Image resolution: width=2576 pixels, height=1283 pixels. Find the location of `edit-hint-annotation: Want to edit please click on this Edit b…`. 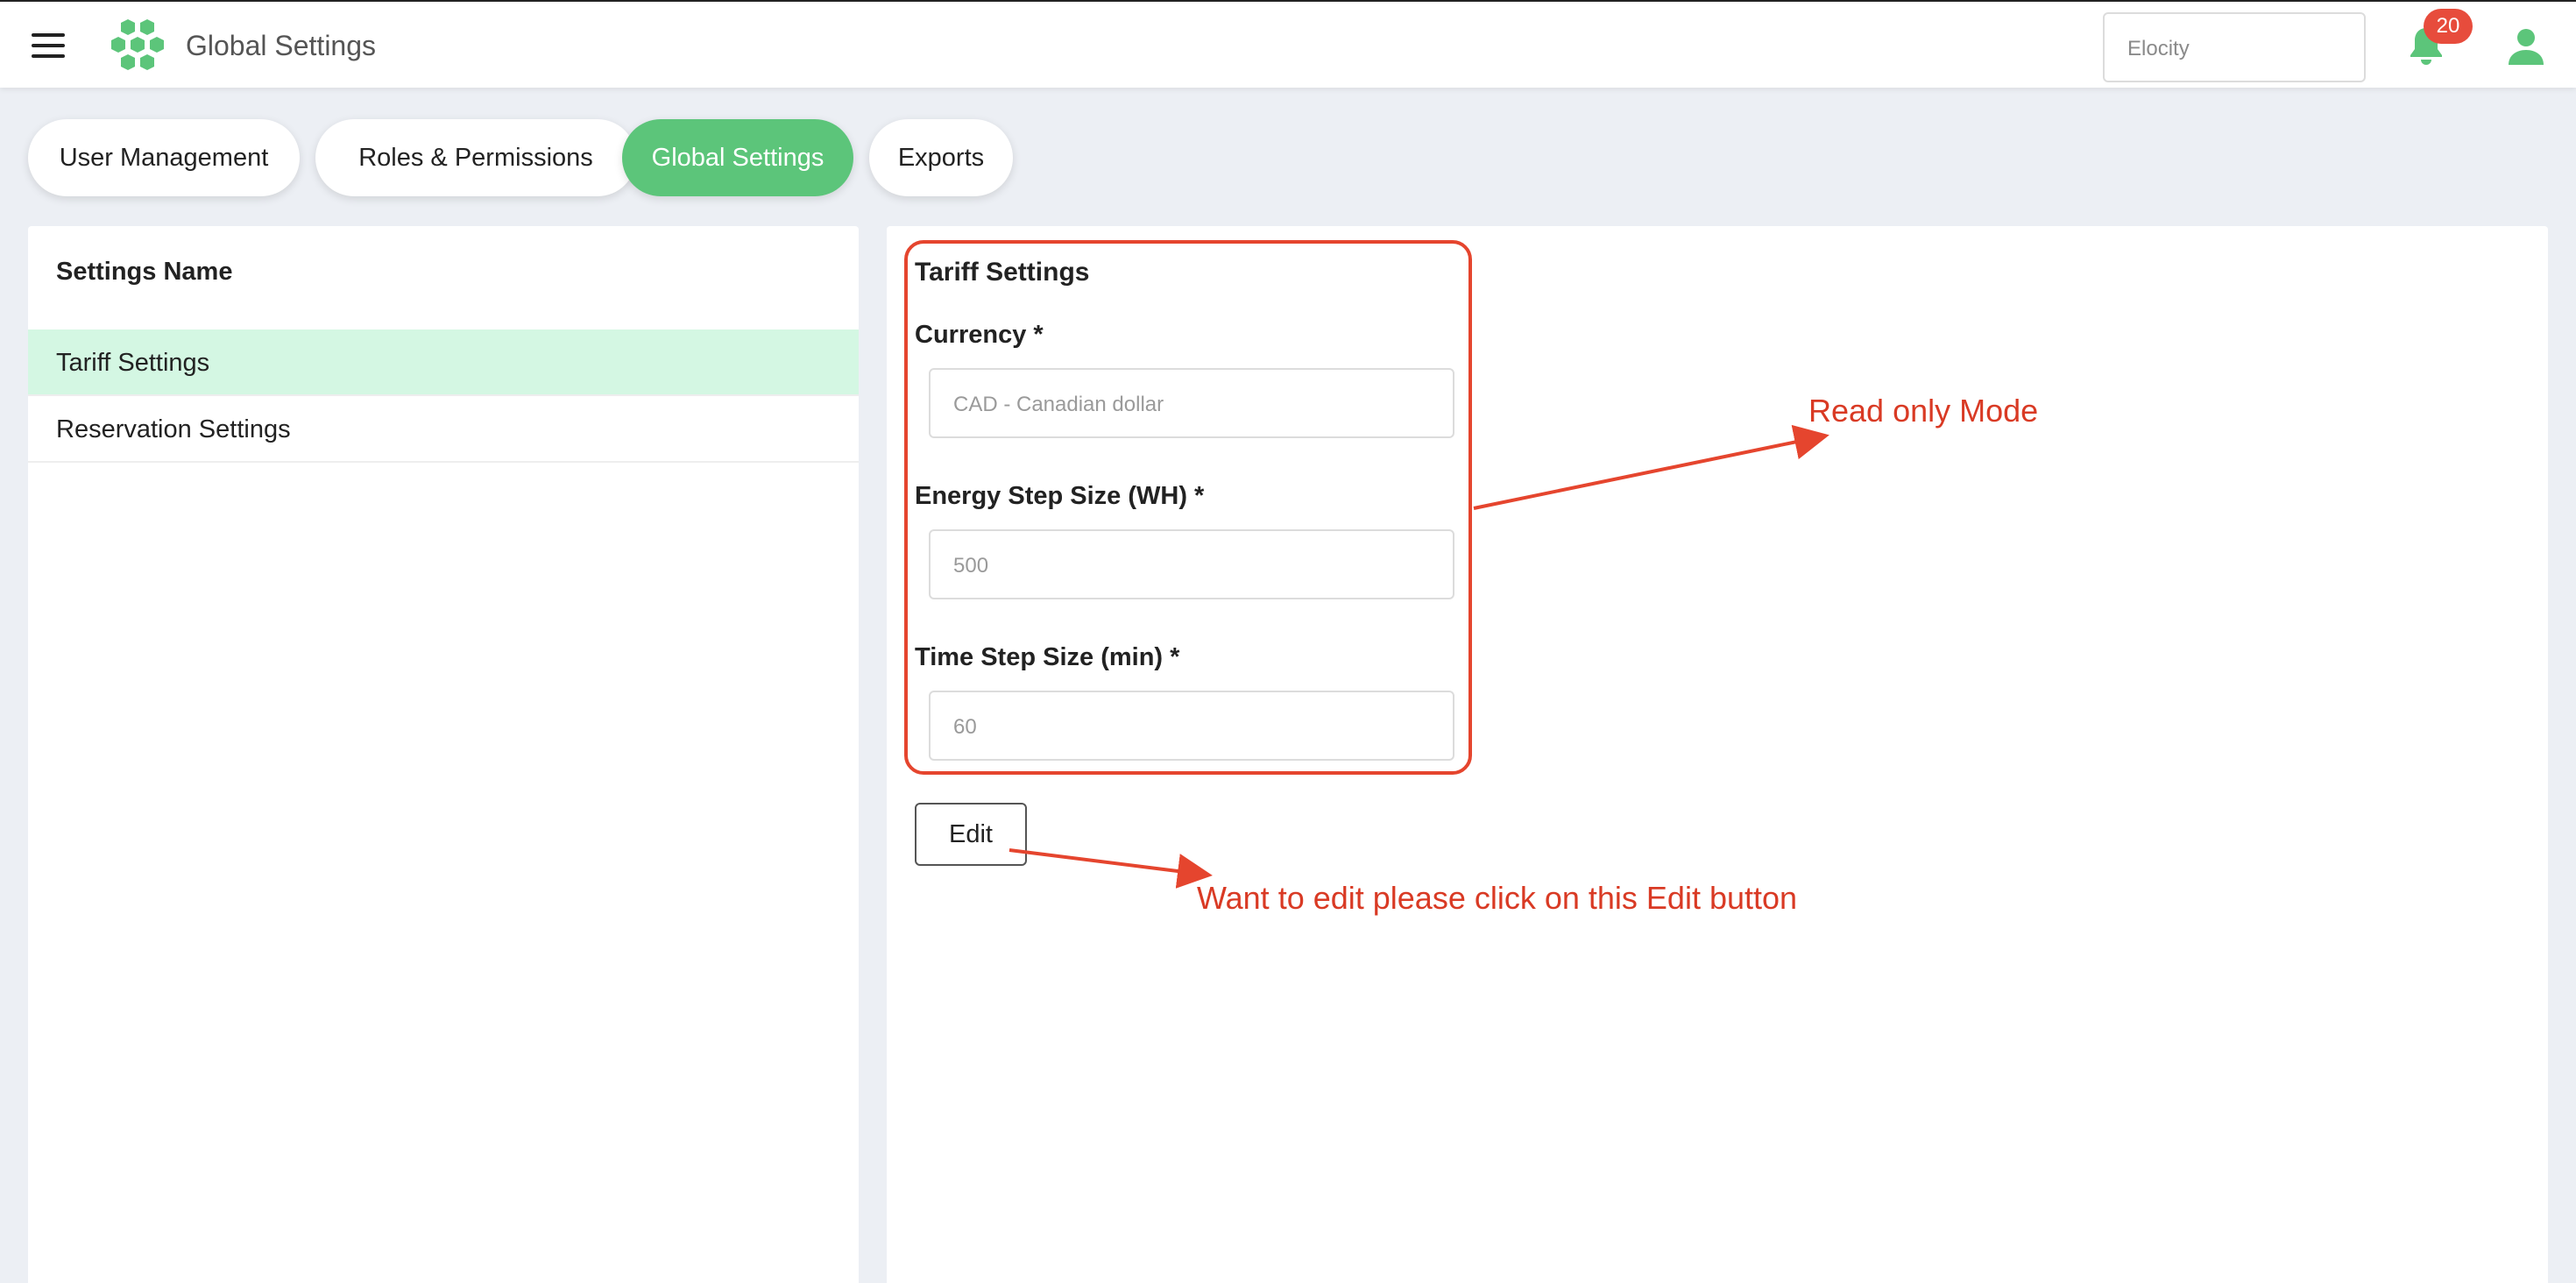

edit-hint-annotation: Want to edit please click on this Edit b… is located at coordinates (1497, 898).